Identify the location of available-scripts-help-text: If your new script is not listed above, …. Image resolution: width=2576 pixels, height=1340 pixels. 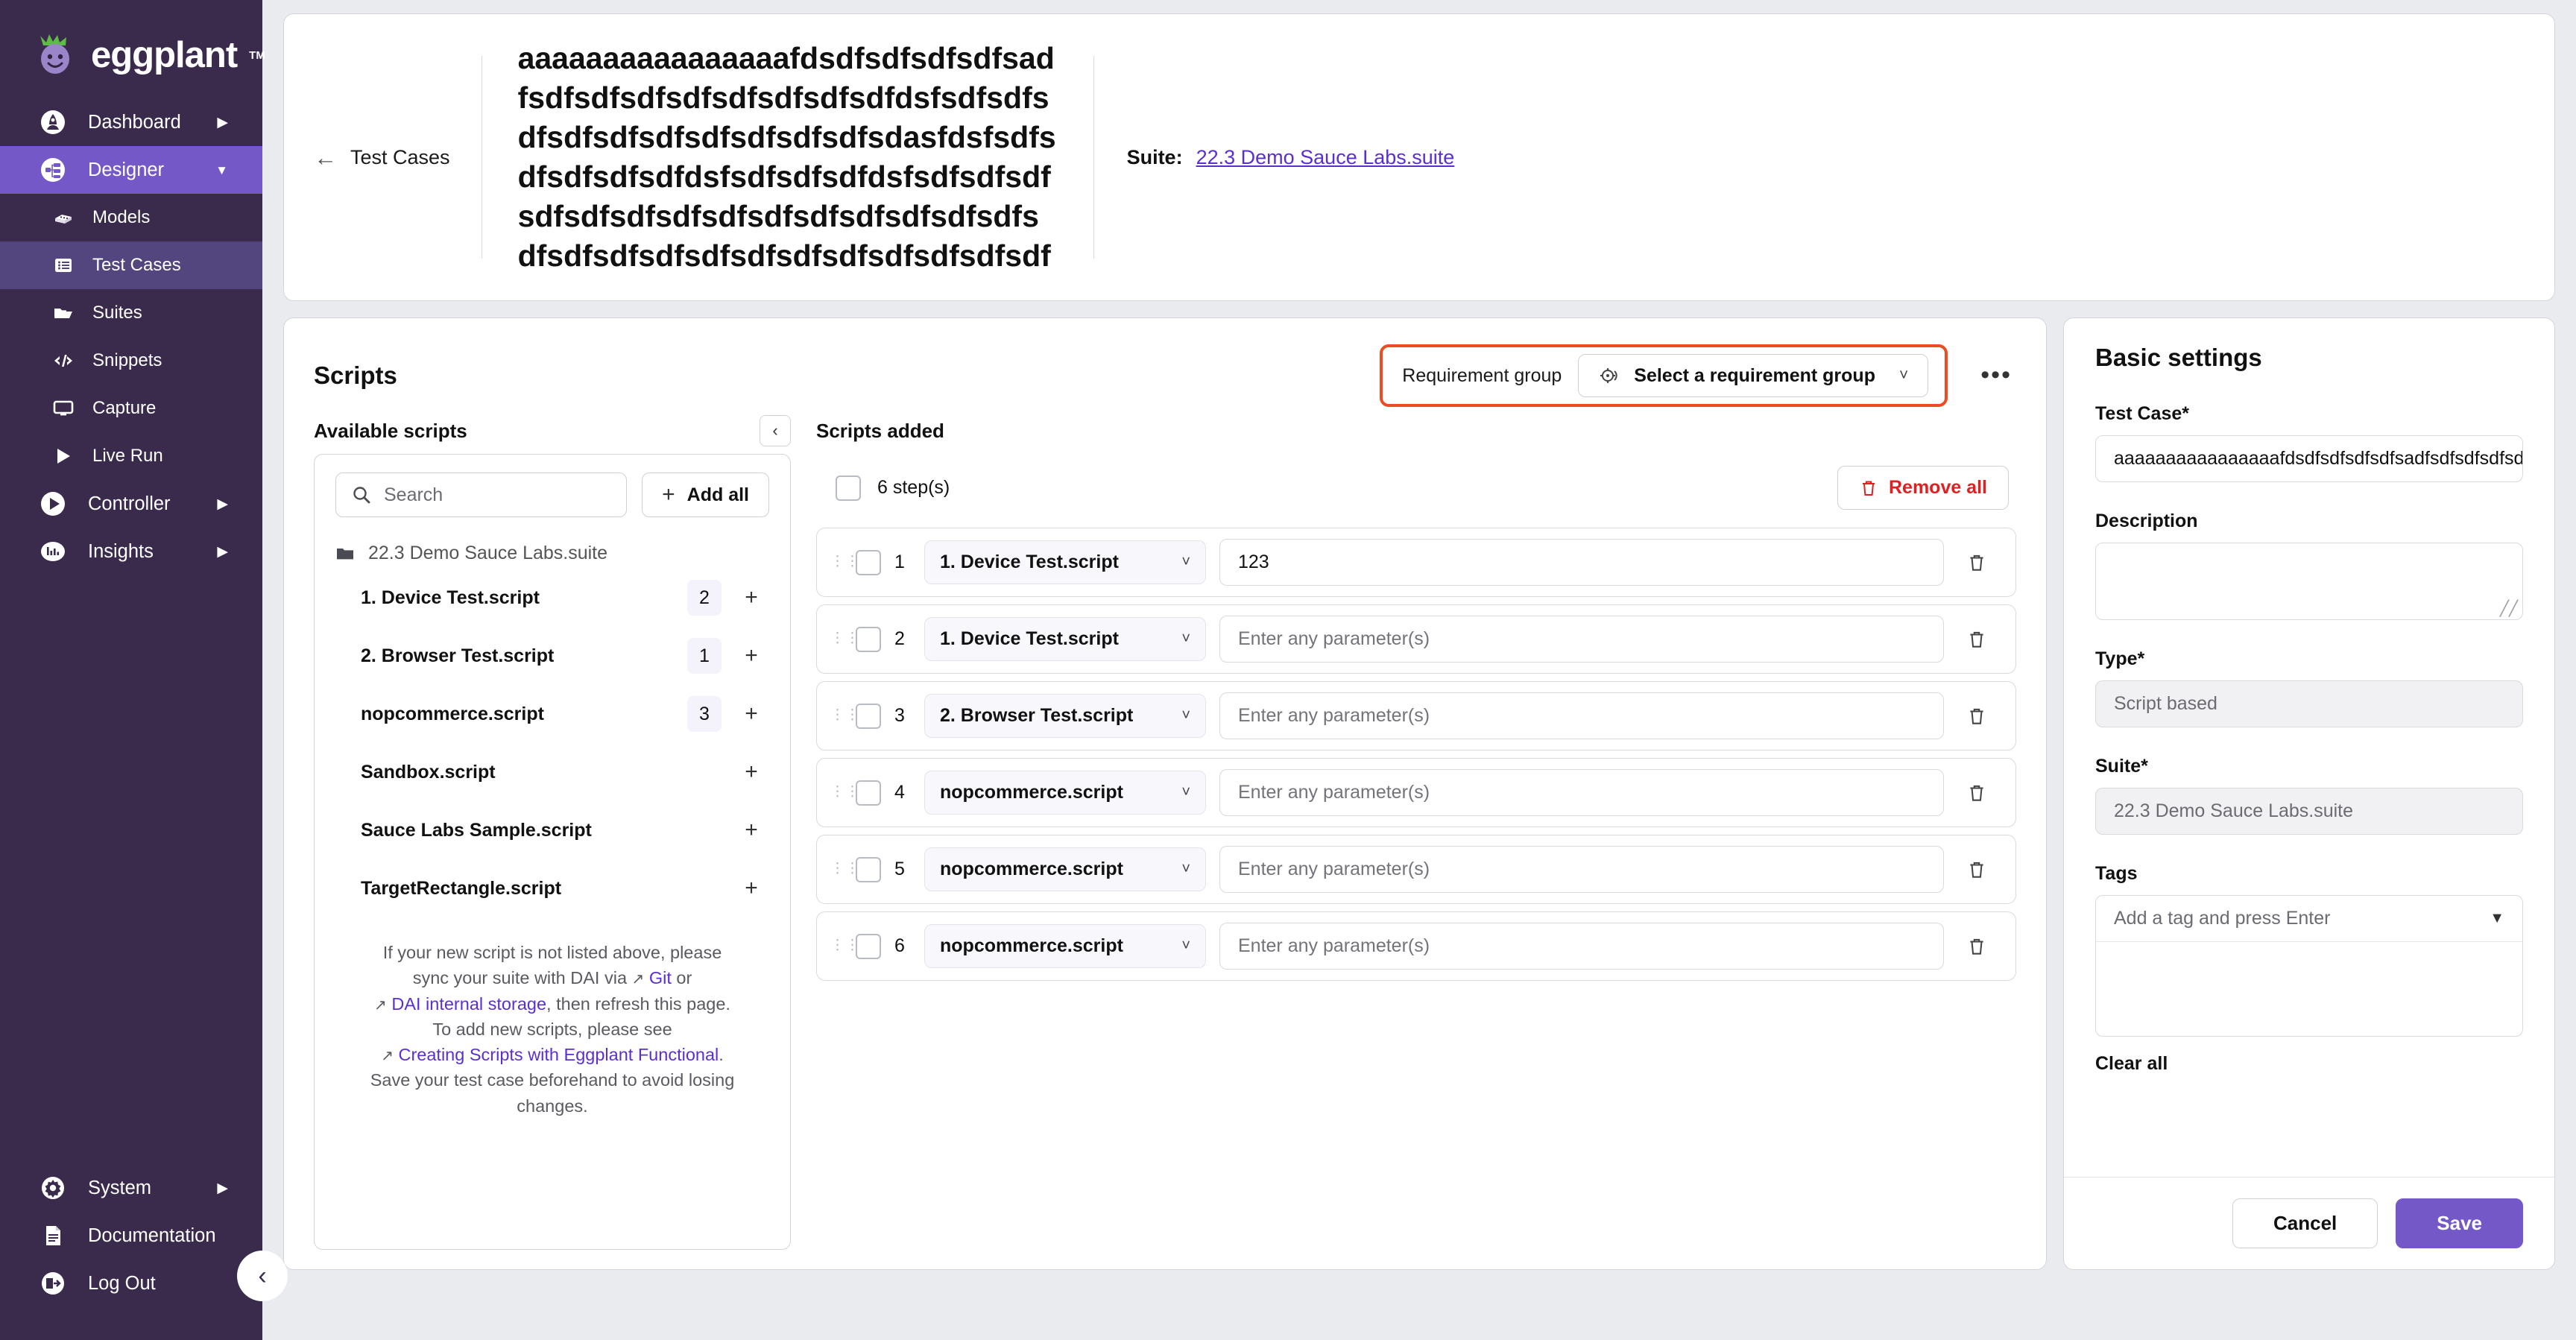
(552, 1023).